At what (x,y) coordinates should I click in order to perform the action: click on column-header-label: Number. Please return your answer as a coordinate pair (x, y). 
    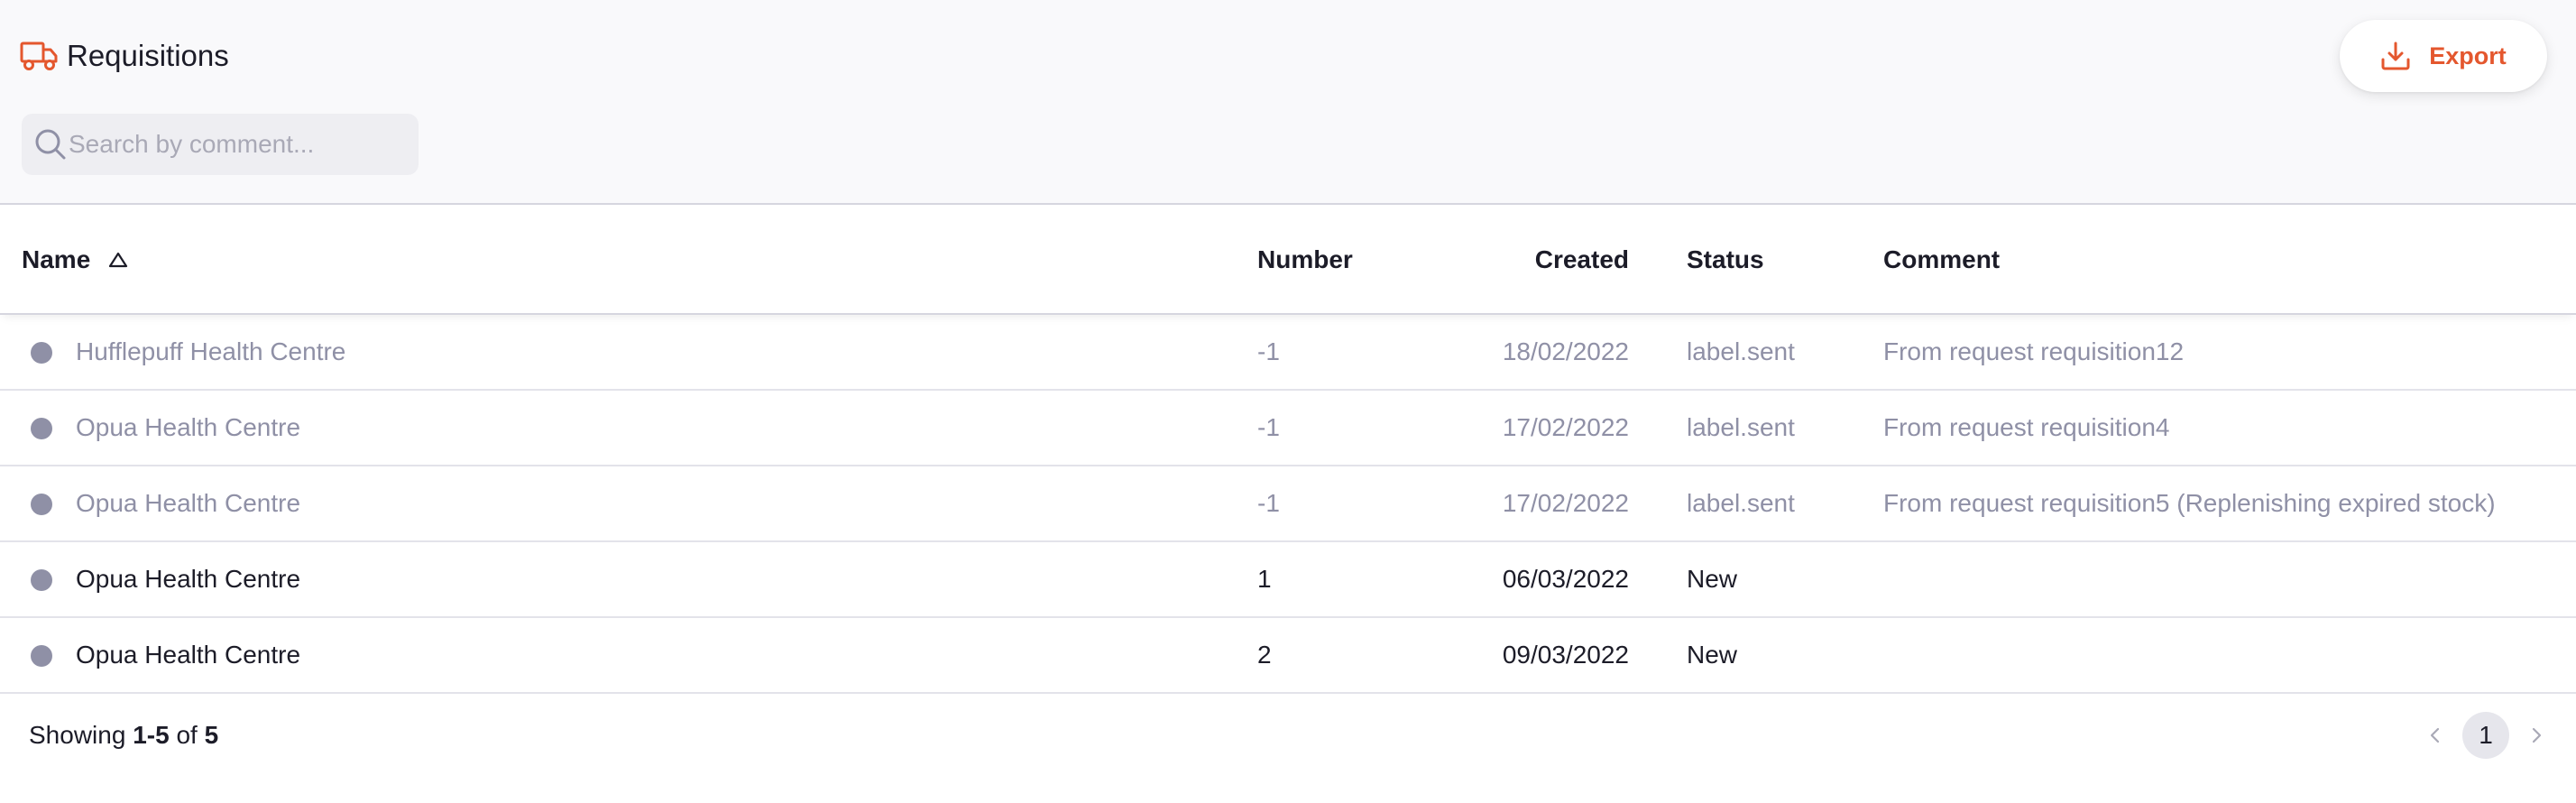
    Looking at the image, I should click on (1305, 259).